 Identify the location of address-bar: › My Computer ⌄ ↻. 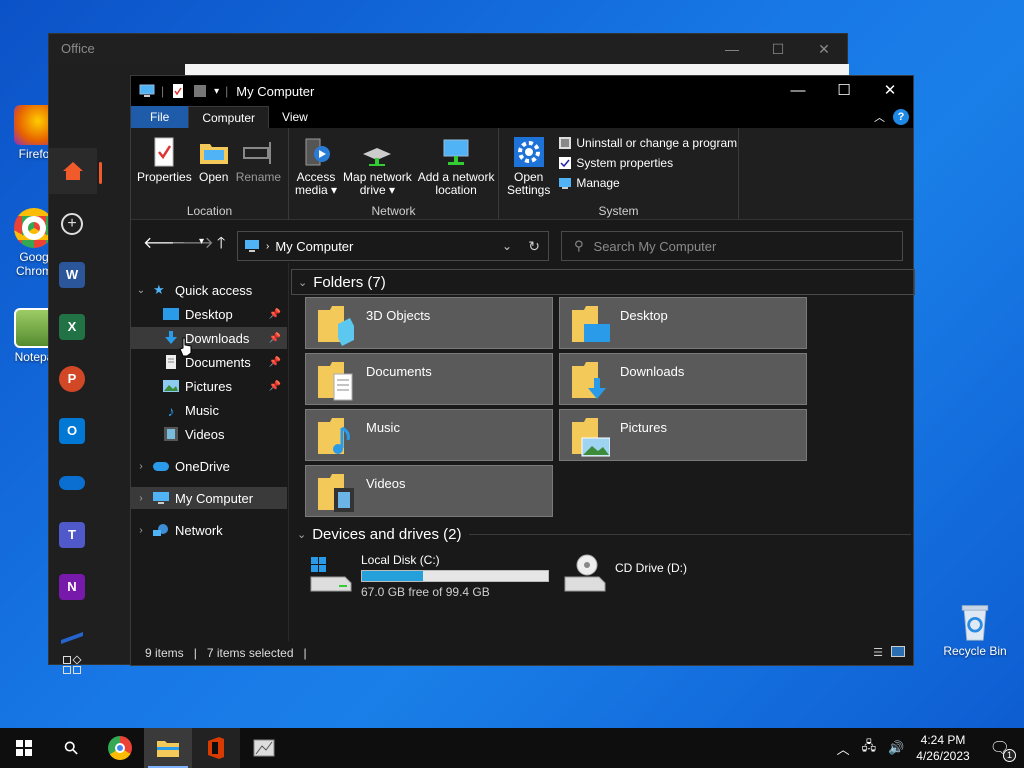
(393, 246).